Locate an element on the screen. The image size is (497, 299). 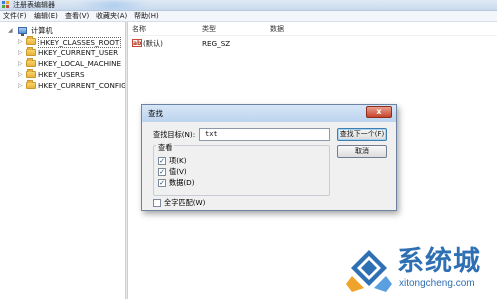
watermark-logo-icon is located at coordinates (369, 271).